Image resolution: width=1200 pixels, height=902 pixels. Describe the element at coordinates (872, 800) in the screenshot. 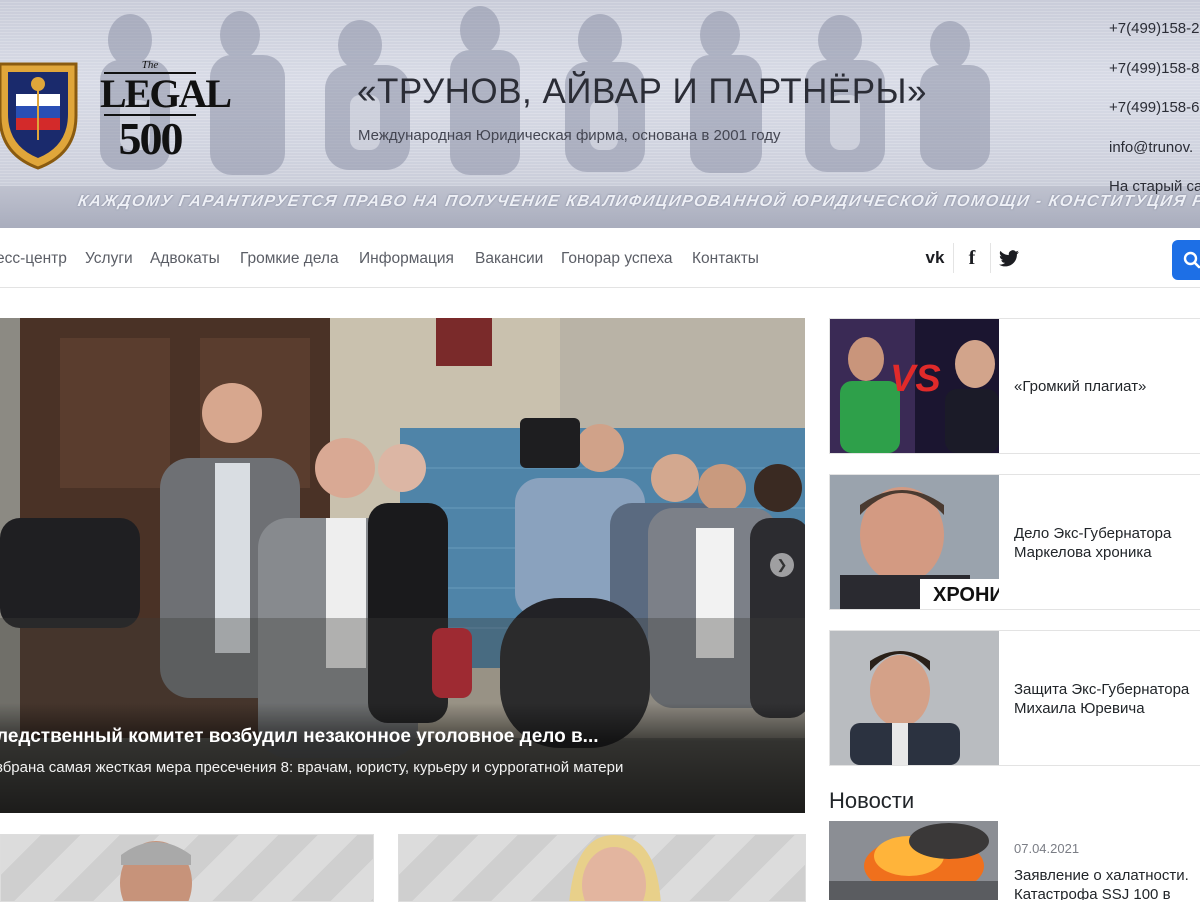

I see `news-heading: Новости` at that location.